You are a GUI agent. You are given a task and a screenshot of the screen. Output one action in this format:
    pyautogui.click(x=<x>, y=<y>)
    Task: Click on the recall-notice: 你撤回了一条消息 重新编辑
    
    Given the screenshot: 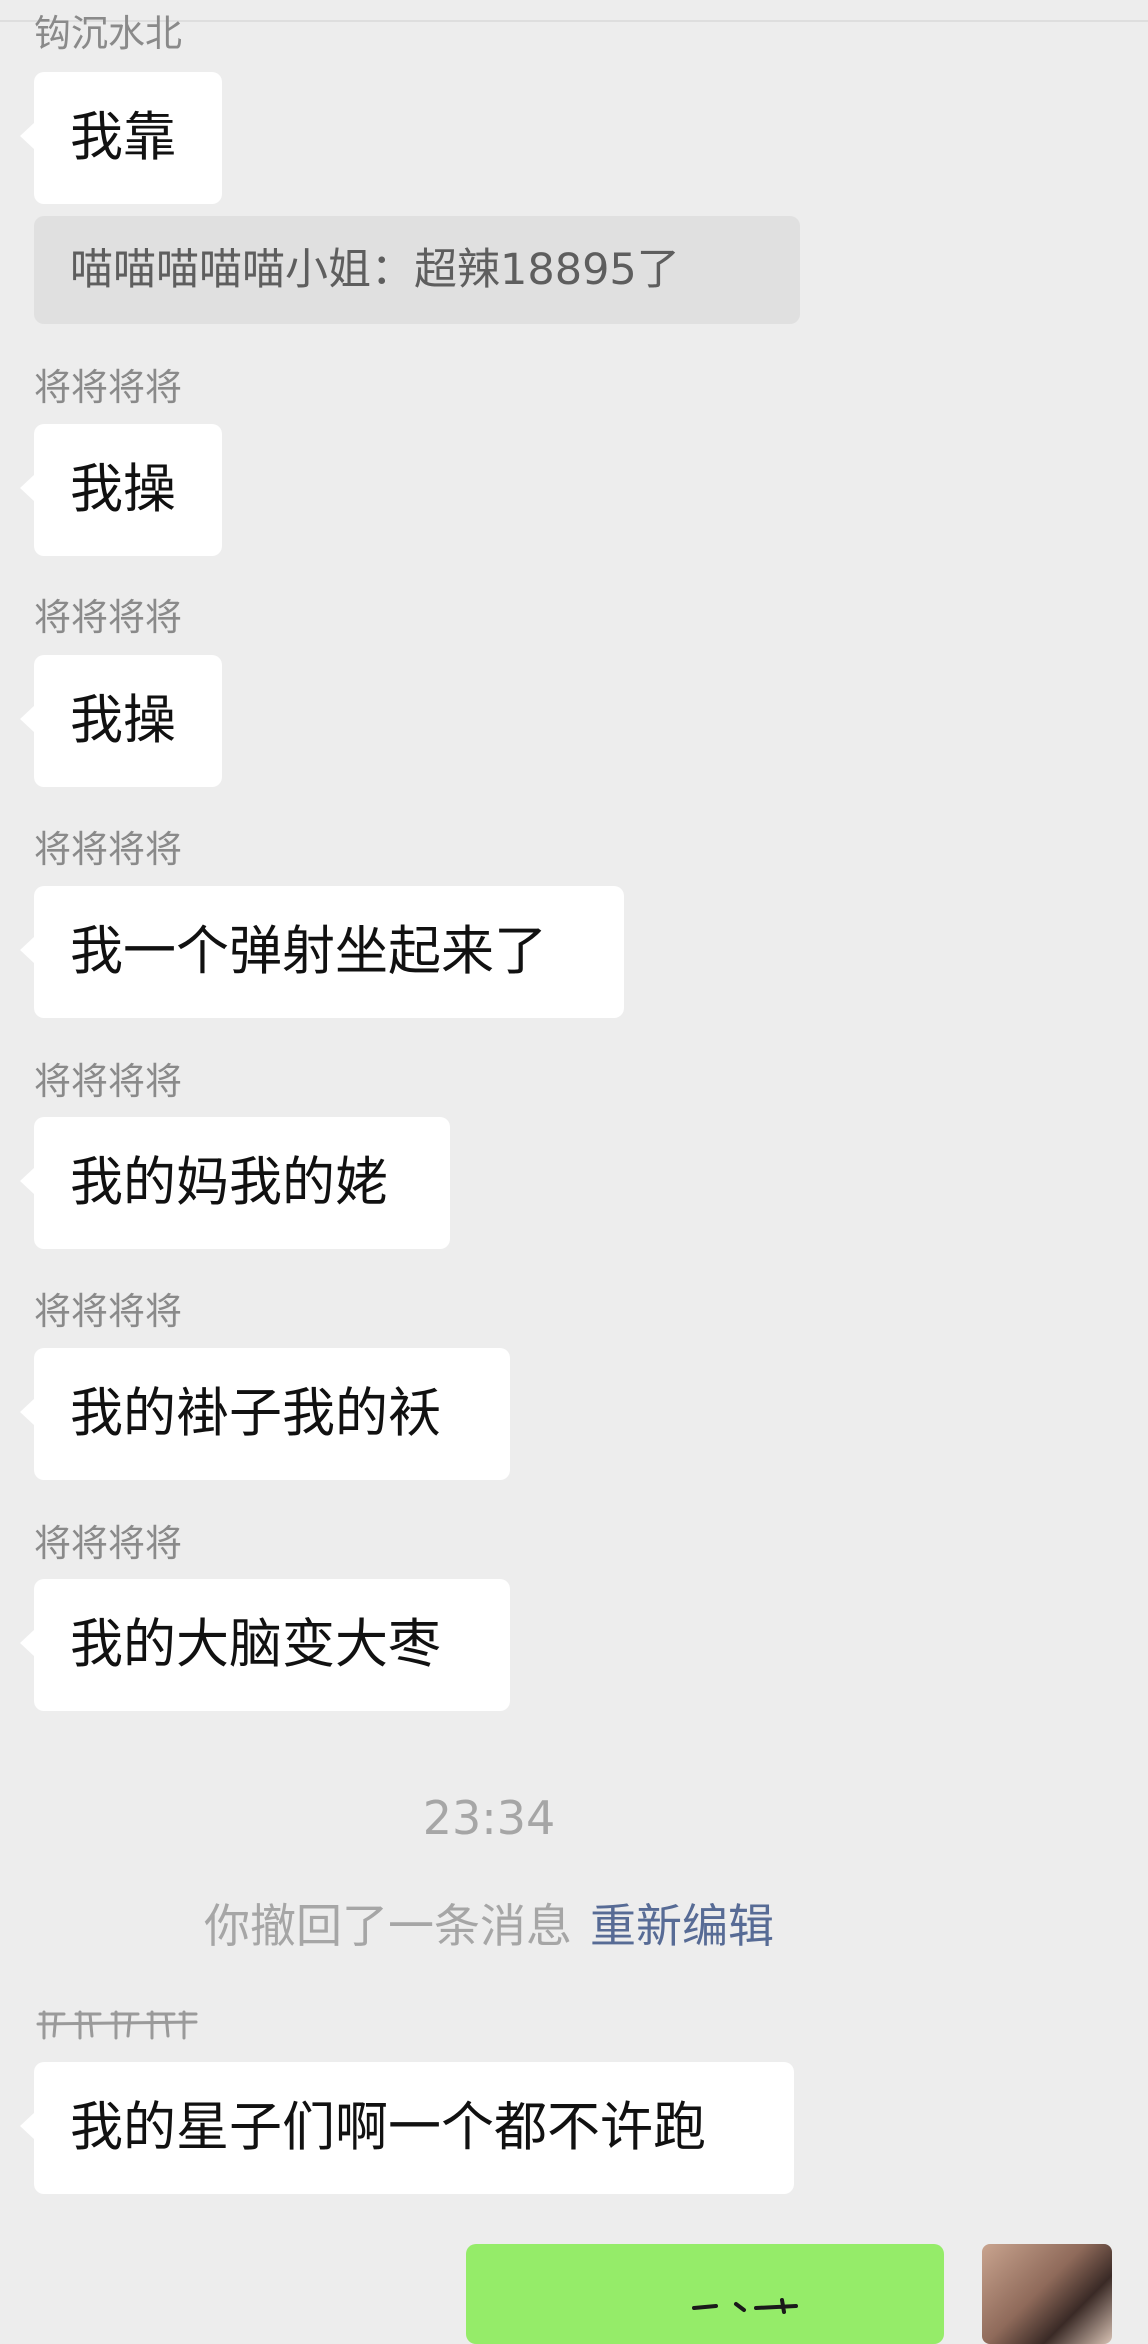 What is the action you would take?
    pyautogui.click(x=489, y=1926)
    